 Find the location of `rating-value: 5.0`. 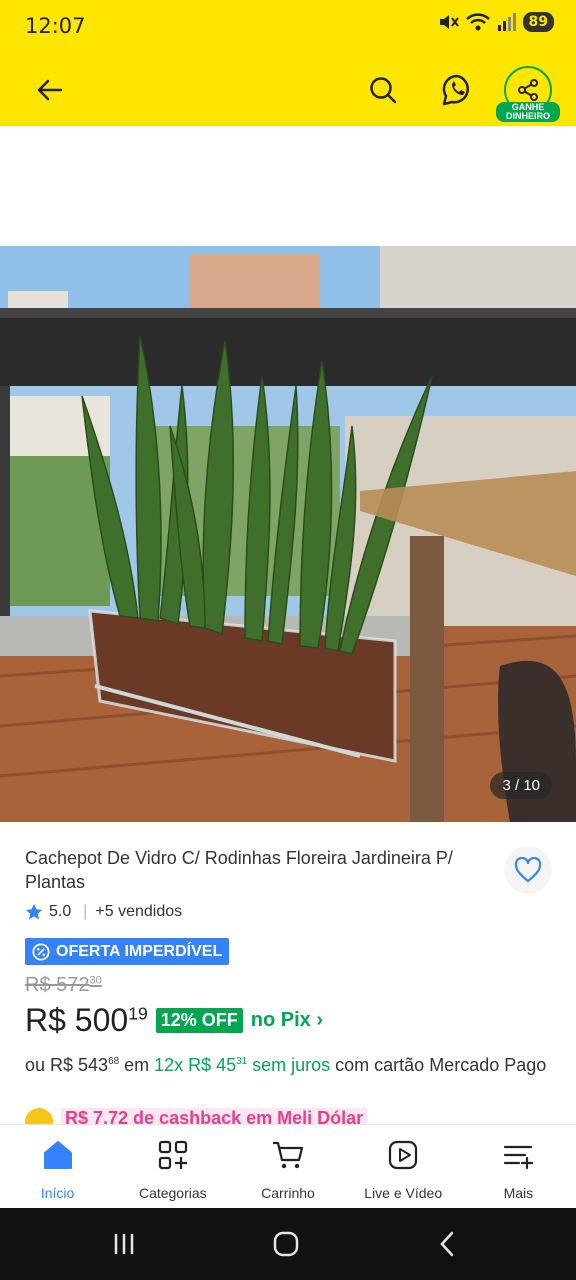

rating-value: 5.0 is located at coordinates (60, 911).